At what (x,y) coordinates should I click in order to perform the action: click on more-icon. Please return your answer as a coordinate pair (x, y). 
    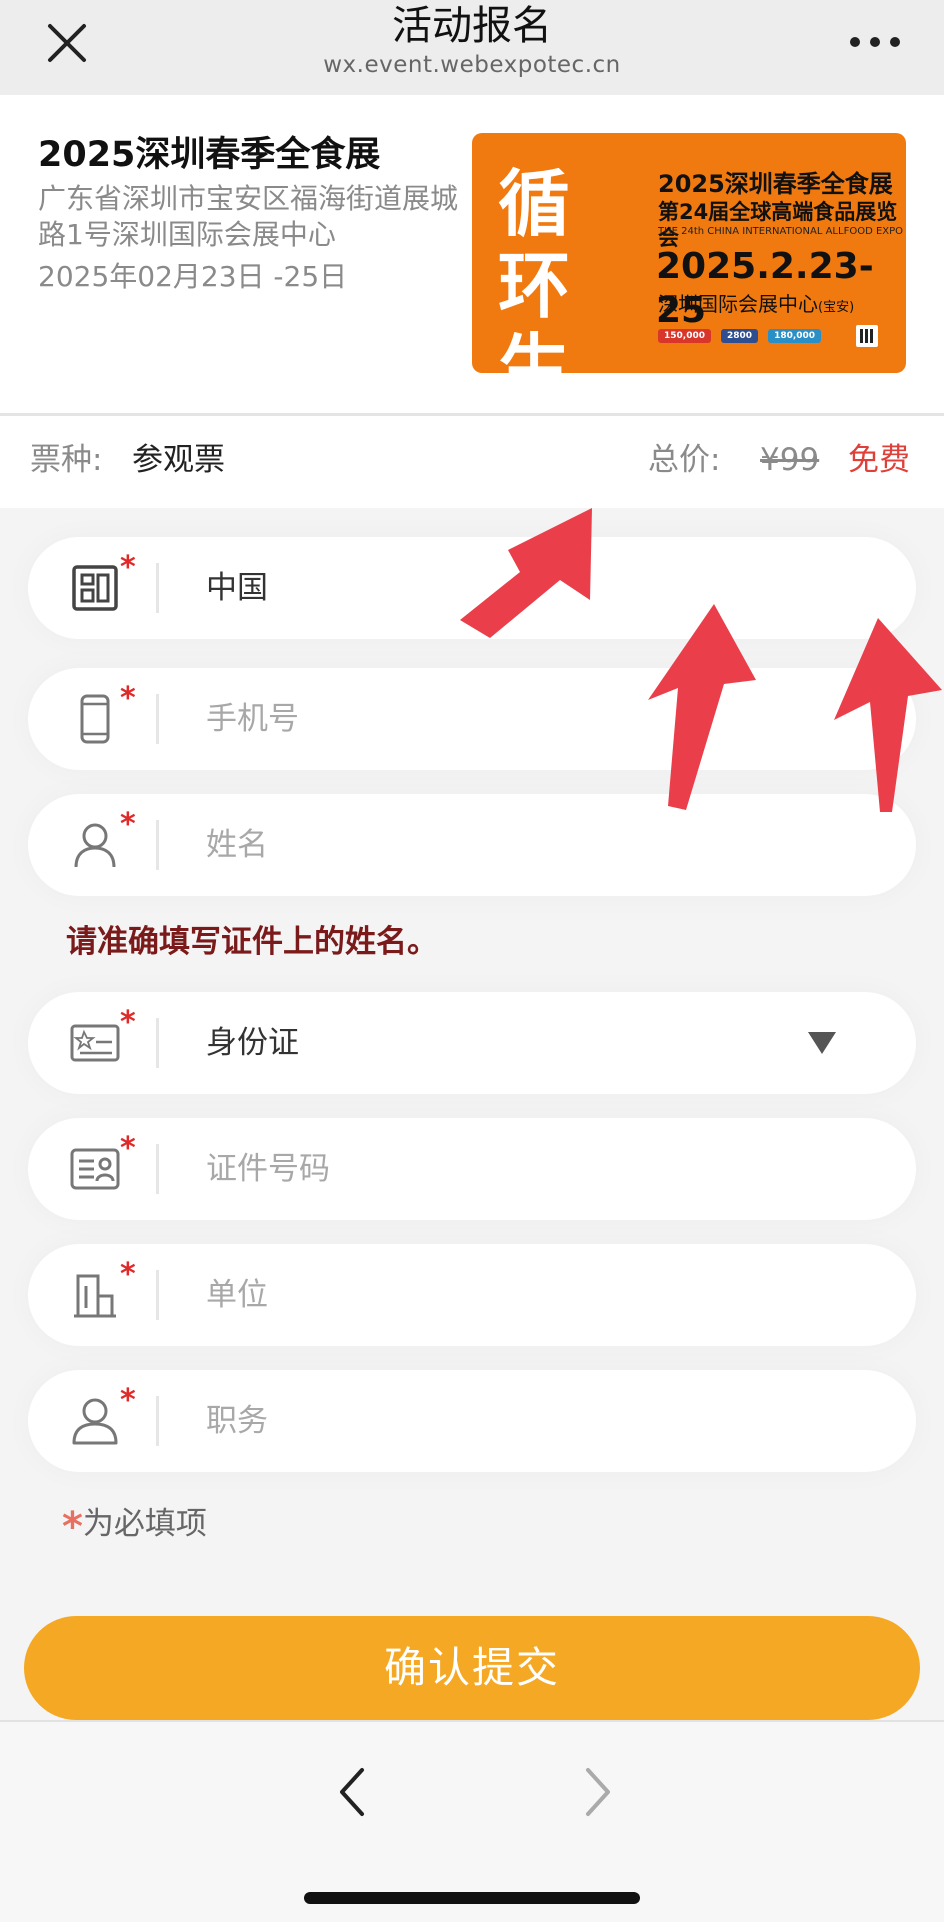
    Looking at the image, I should click on (875, 42).